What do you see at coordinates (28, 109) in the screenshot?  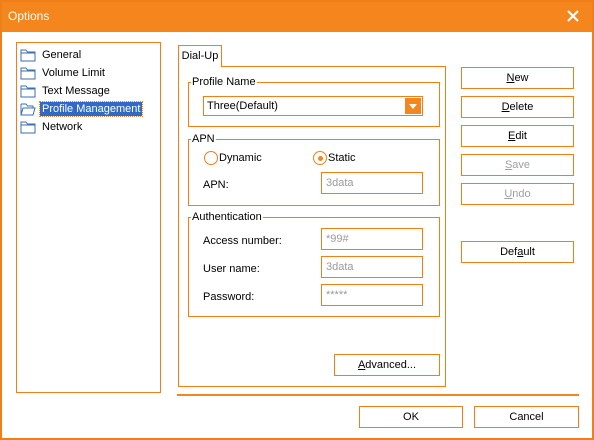 I see `open-folder-icon` at bounding box center [28, 109].